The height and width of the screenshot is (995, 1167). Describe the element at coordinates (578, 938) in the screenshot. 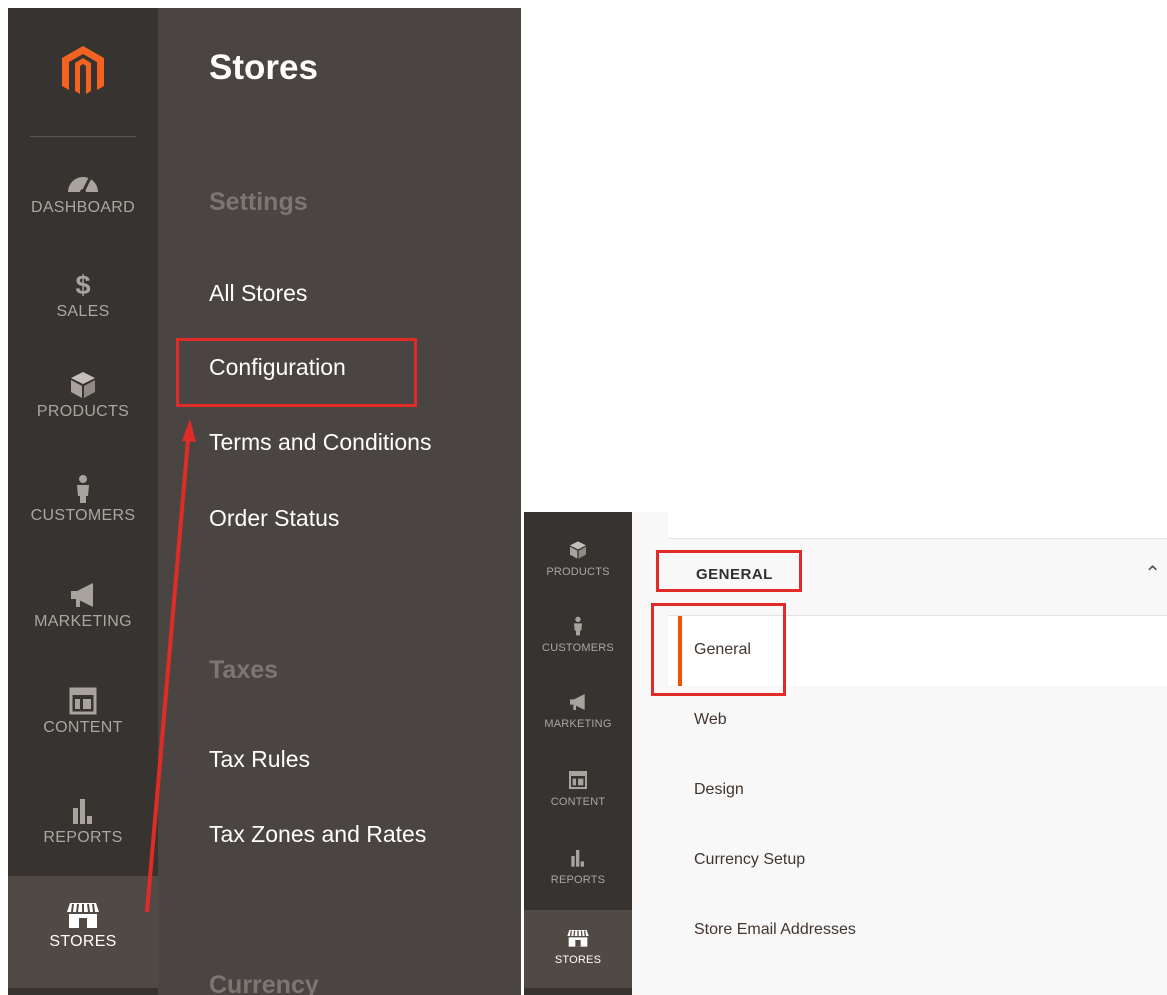

I see `storefront-icon` at that location.